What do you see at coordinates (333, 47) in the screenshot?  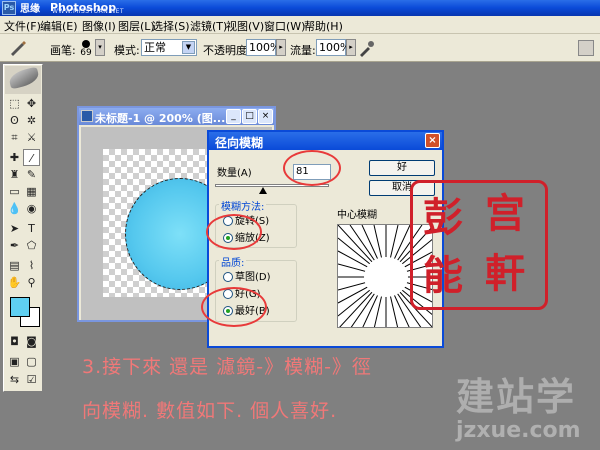 I see `flow-input: 100%` at bounding box center [333, 47].